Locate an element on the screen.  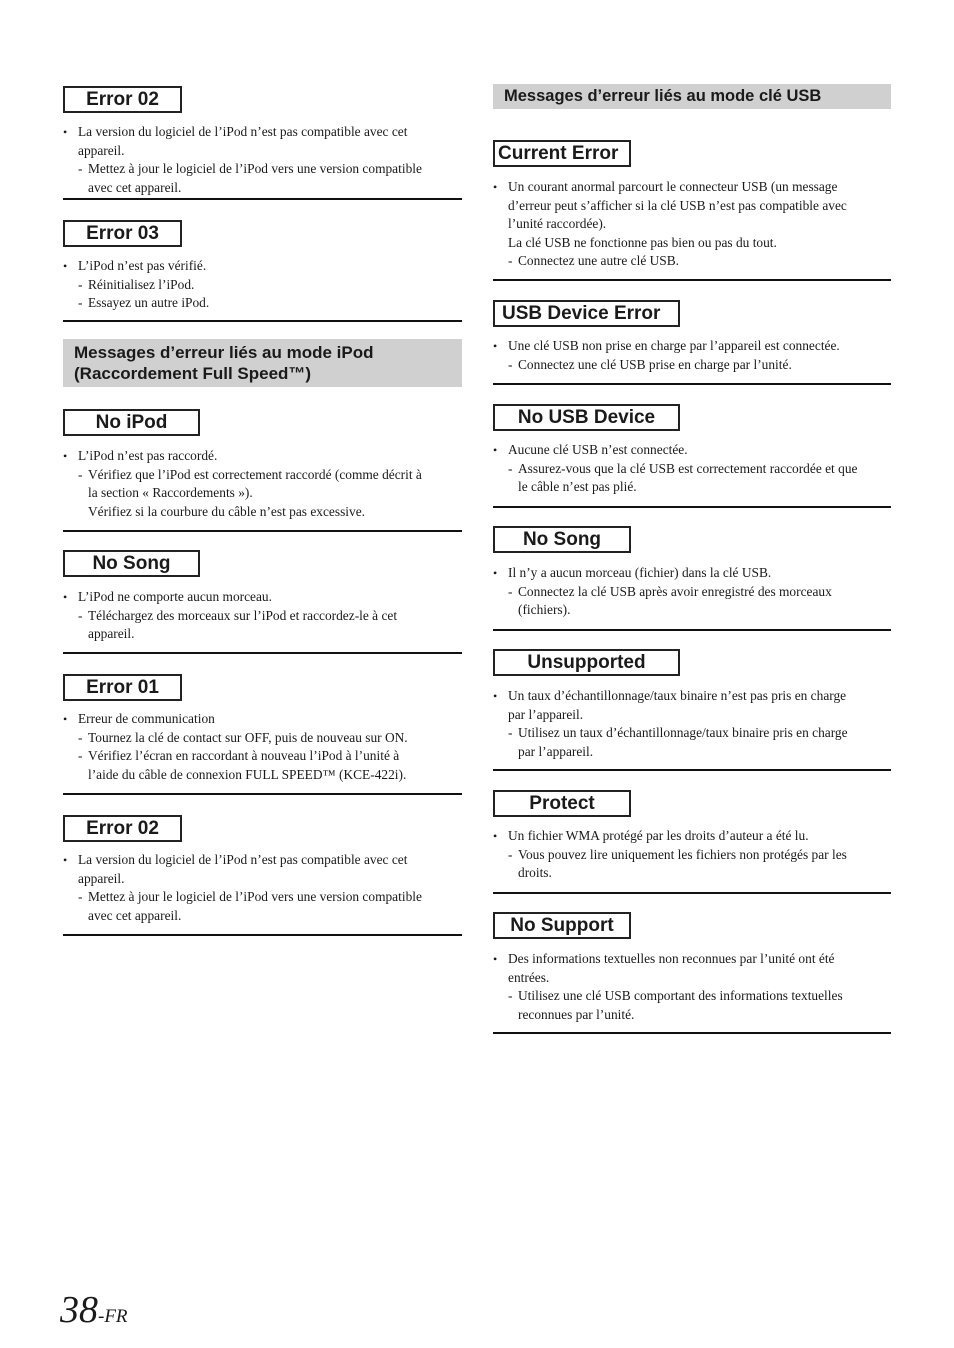
usb-section-title: Messages d’erreur liés au mode clé USB is located at coordinates (663, 96).